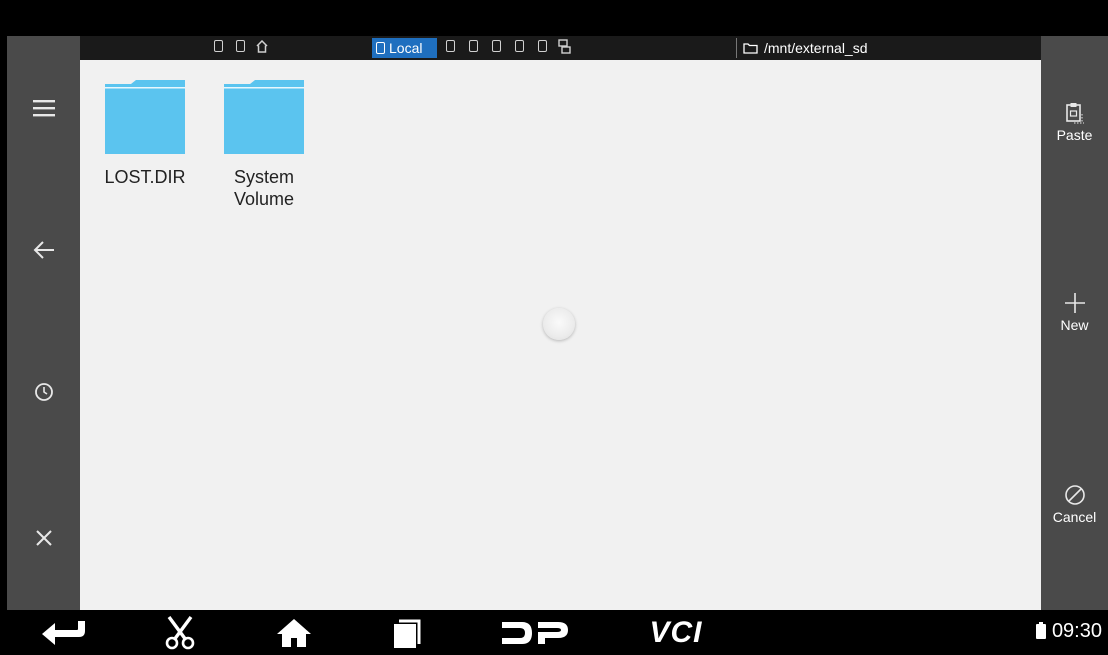  I want to click on network-storage-icon, so click(564, 46).